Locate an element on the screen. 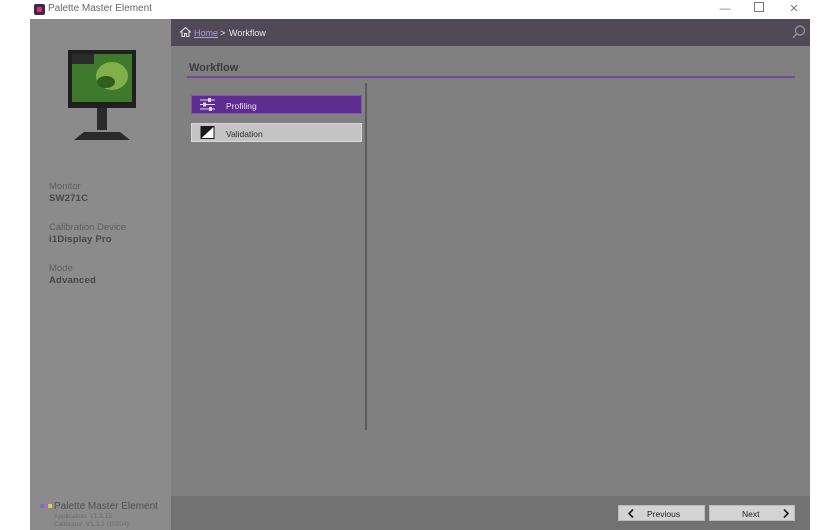  mode-value: Advanced is located at coordinates (73, 280).